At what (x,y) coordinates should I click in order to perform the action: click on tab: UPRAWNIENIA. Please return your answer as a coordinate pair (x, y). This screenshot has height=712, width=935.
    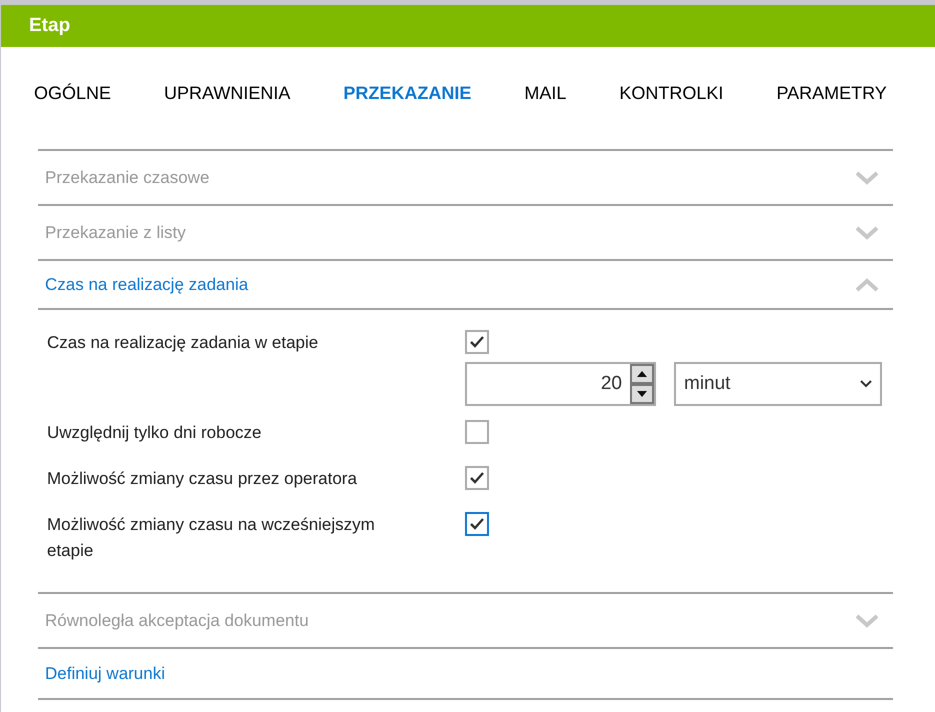
    Looking at the image, I should click on (227, 93).